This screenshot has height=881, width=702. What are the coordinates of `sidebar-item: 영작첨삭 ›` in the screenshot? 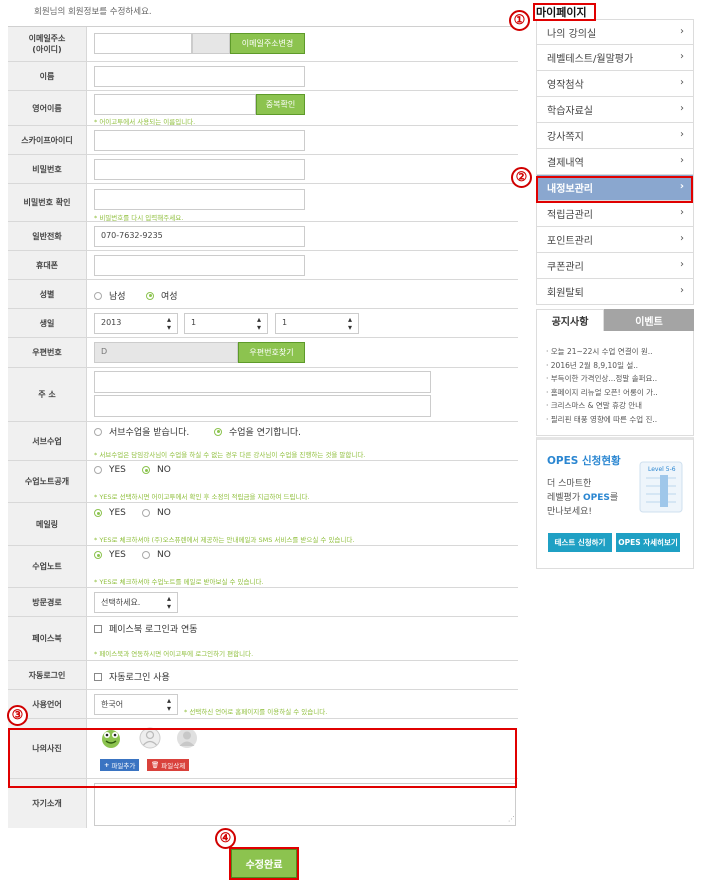 It's located at (615, 84).